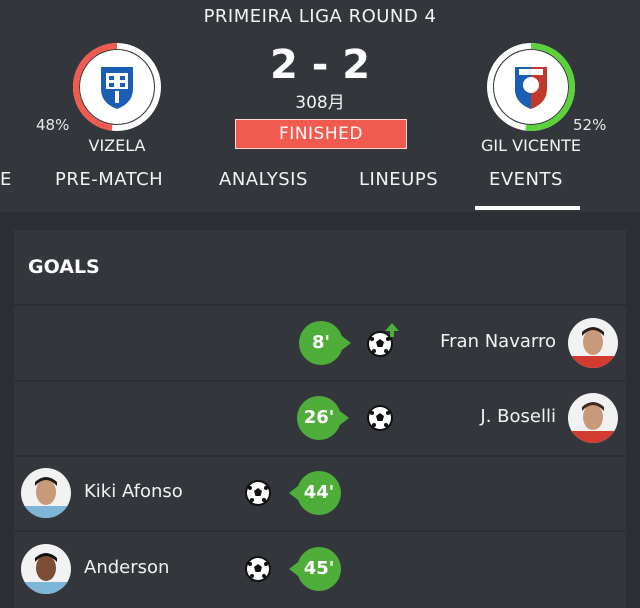 The width and height of the screenshot is (640, 608). I want to click on list-item: Anderson 45', so click(320, 570).